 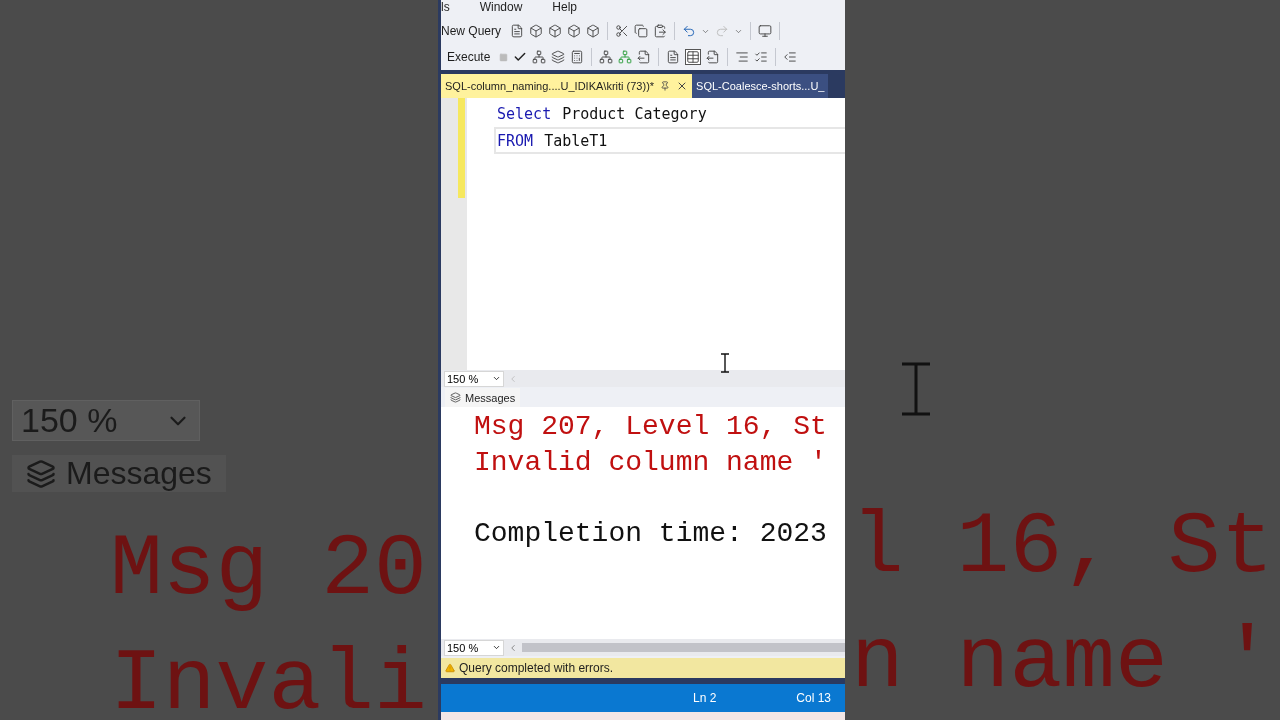 I want to click on outdent-icon, so click(x=790, y=57).